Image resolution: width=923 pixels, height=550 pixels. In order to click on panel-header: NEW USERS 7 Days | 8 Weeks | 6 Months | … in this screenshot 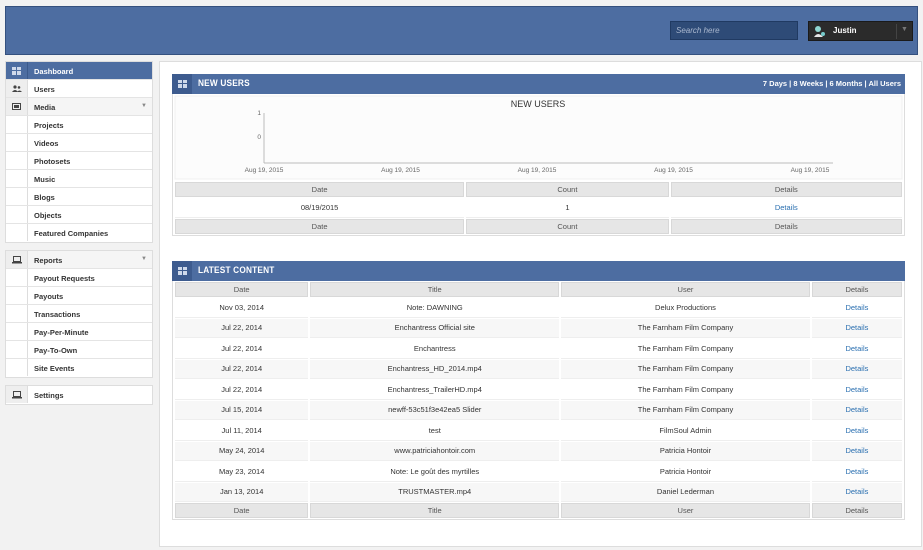, I will do `click(538, 84)`.